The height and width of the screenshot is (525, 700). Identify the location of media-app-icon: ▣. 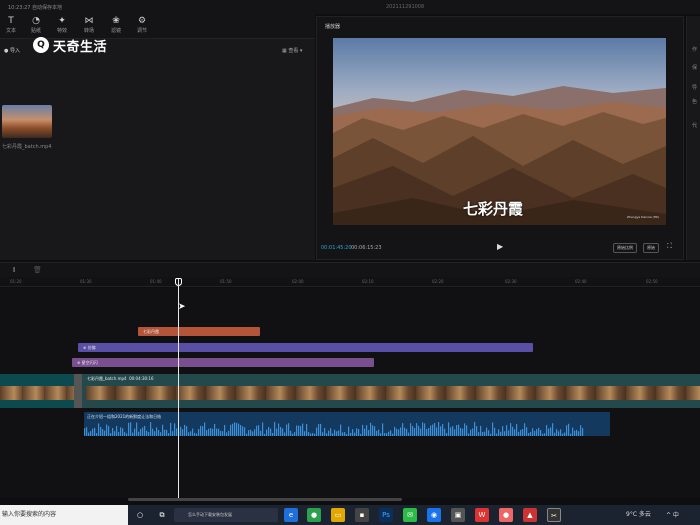
(458, 515).